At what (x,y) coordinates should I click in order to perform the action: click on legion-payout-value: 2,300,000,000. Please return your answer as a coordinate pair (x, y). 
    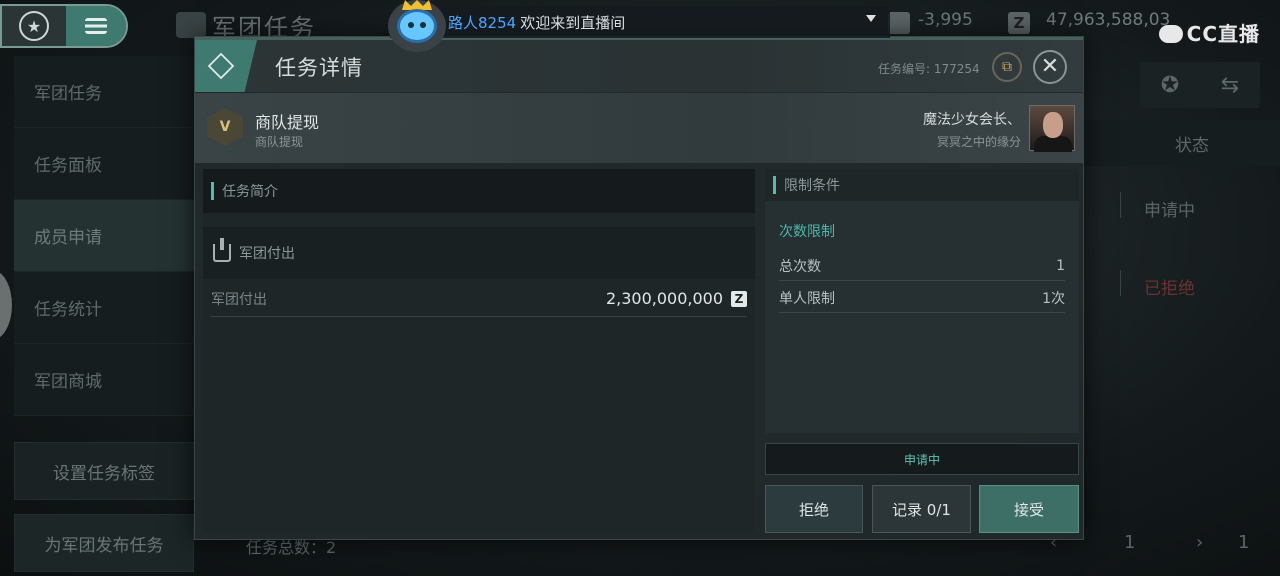
    Looking at the image, I should click on (664, 298).